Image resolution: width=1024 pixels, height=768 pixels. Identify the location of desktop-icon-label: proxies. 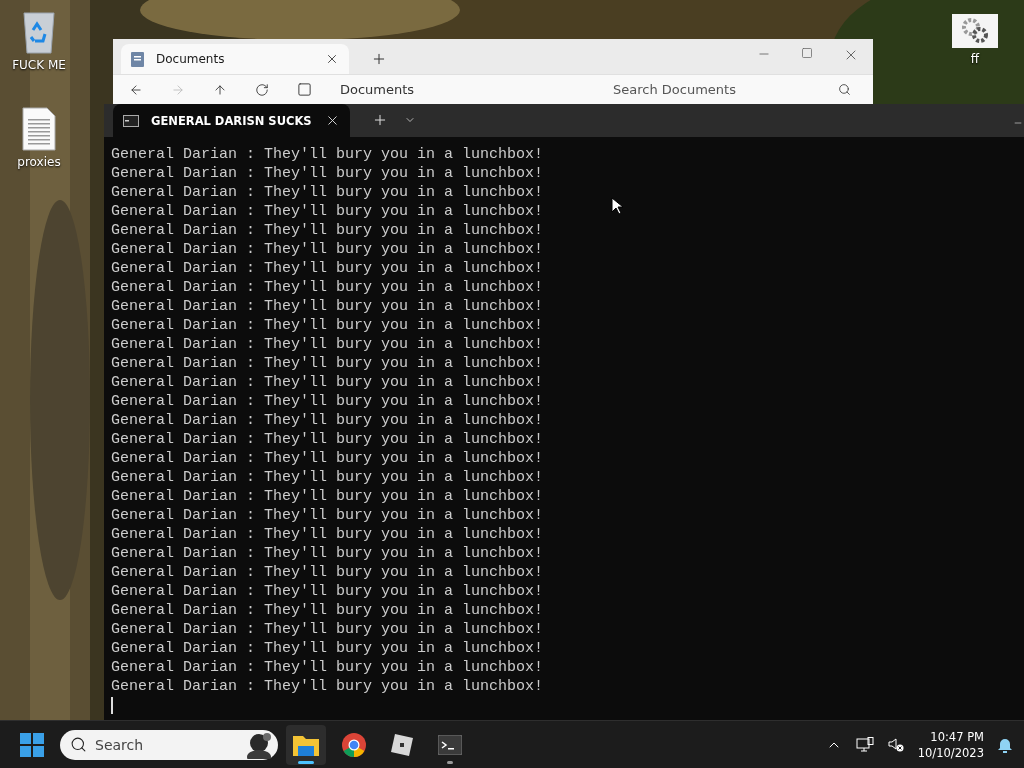
(39, 162).